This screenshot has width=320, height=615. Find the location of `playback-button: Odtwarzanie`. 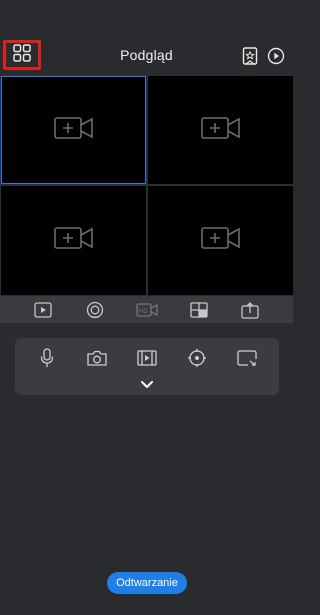

playback-button: Odtwarzanie is located at coordinates (147, 583).